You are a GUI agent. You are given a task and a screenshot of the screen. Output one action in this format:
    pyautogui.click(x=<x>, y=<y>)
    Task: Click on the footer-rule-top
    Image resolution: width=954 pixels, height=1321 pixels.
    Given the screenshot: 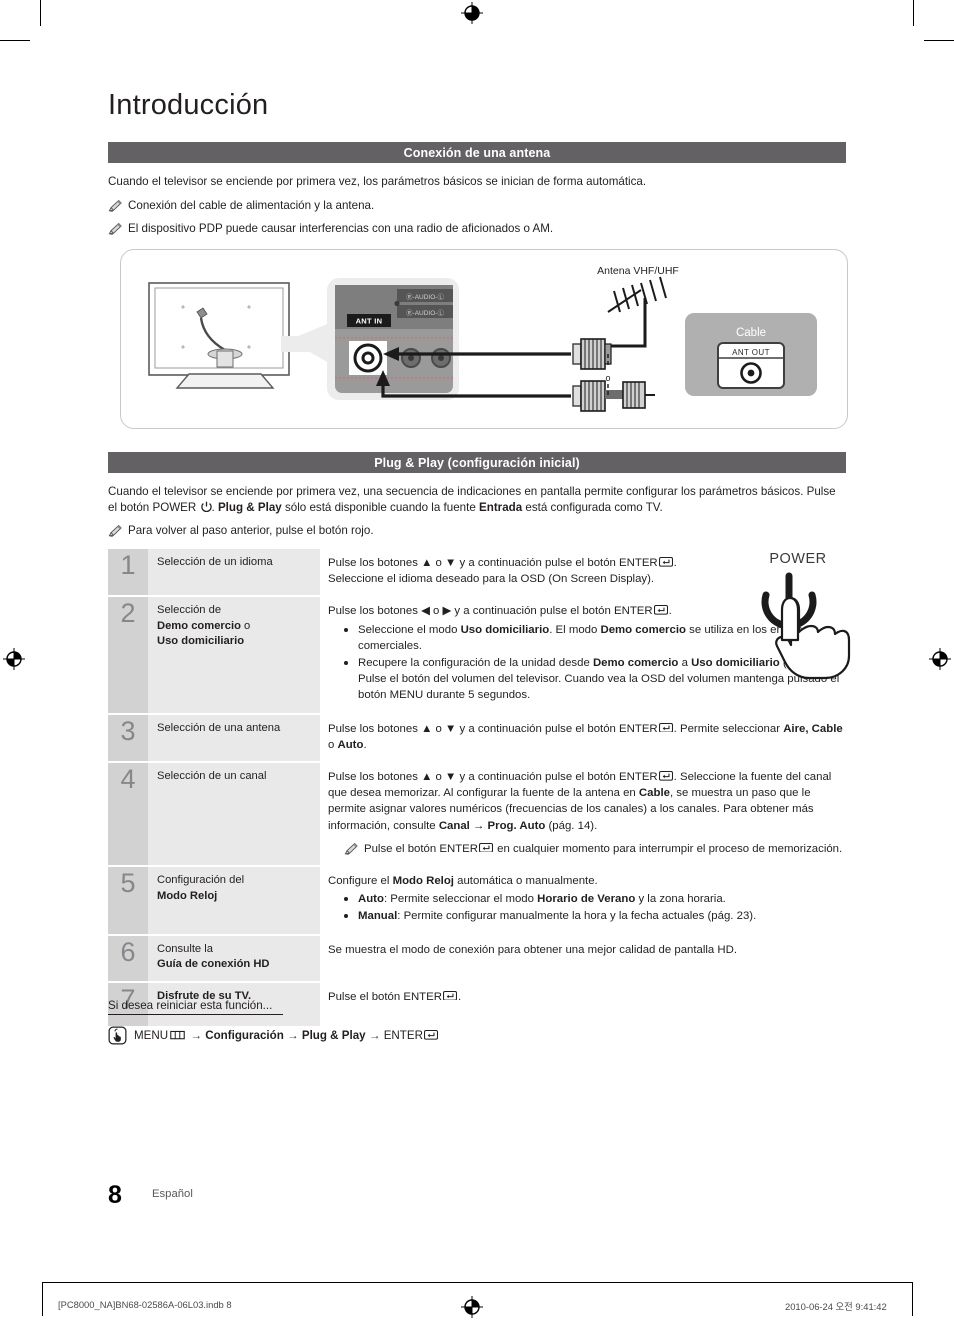 What is the action you would take?
    pyautogui.click(x=477, y=1282)
    